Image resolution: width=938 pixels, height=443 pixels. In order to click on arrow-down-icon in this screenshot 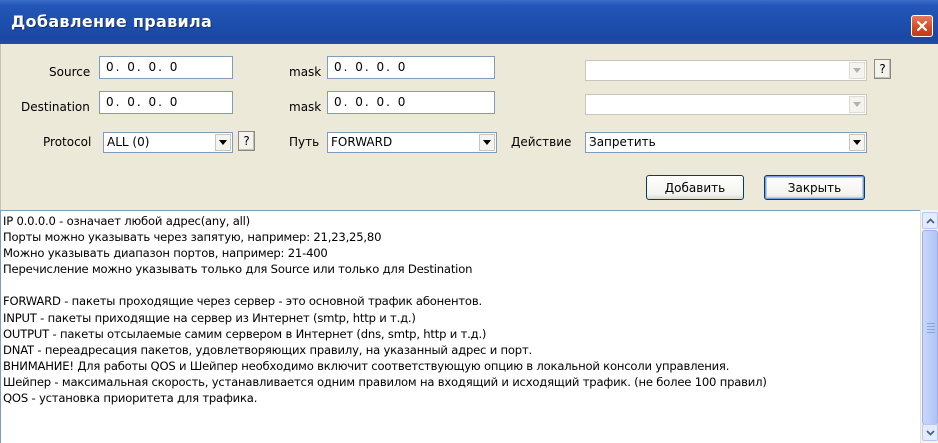, I will do `click(930, 432)`.